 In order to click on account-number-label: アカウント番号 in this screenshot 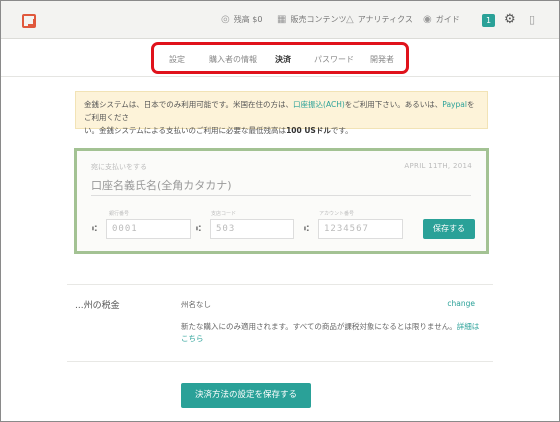, I will do `click(337, 214)`.